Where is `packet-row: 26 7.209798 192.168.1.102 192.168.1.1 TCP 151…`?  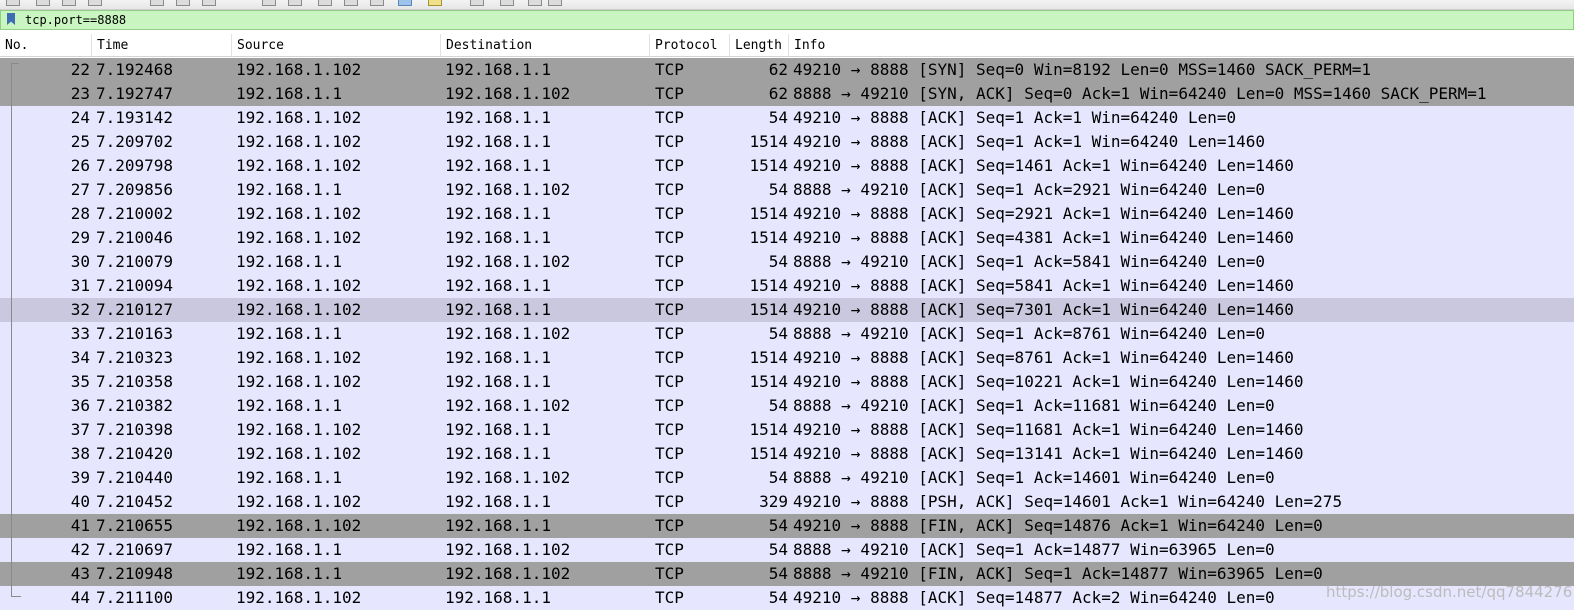
packet-row: 26 7.209798 192.168.1.102 192.168.1.1 TCP 151… is located at coordinates (787, 166).